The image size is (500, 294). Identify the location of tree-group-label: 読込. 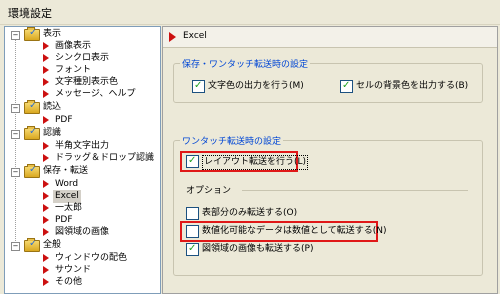
(52, 107).